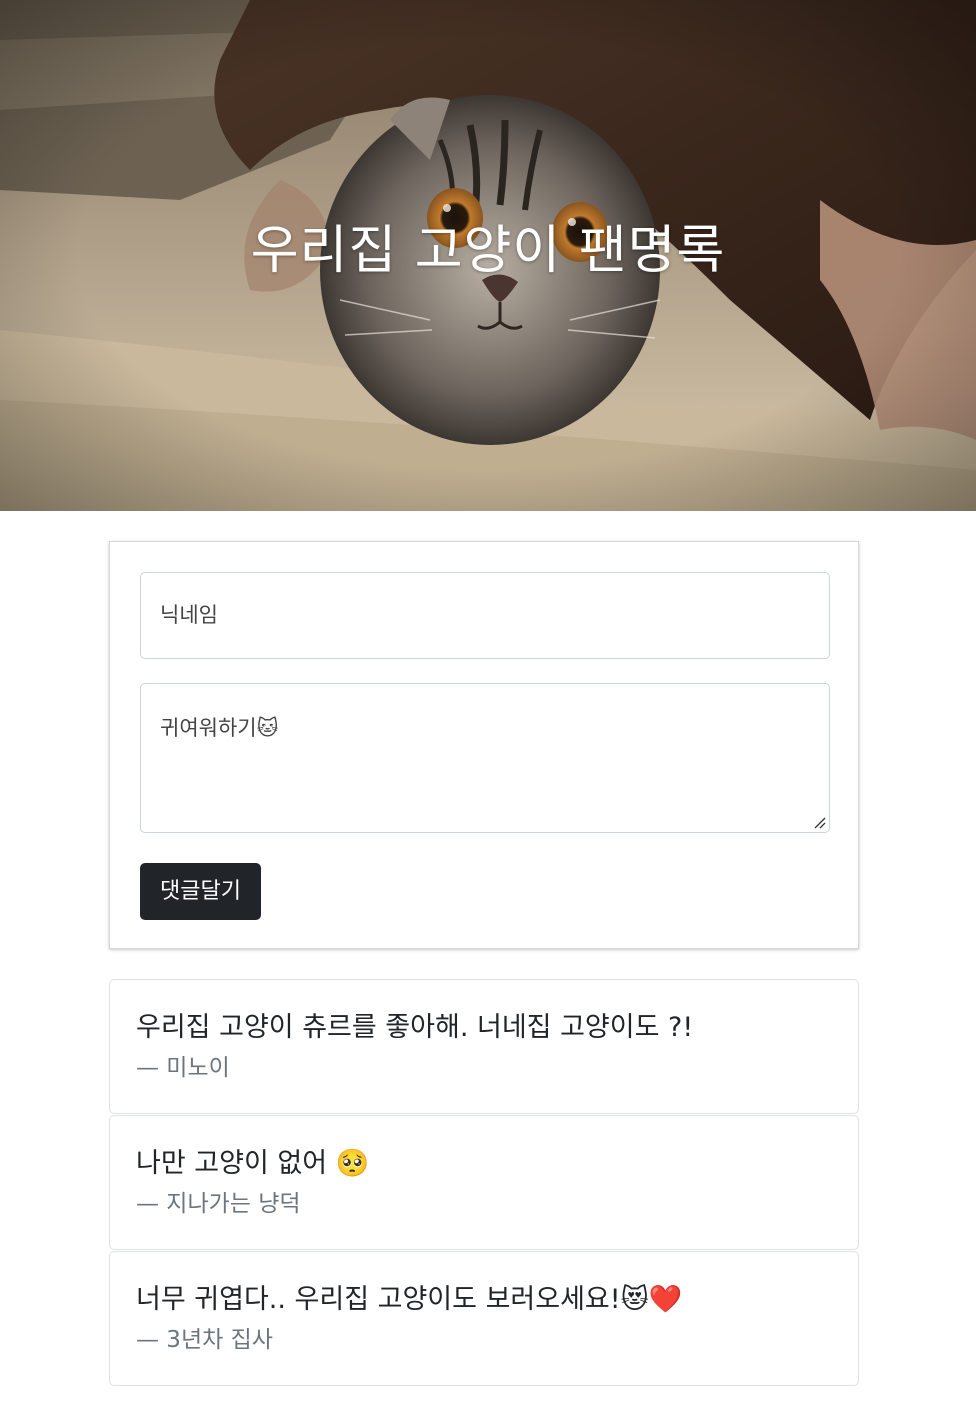 This screenshot has width=976, height=1404. I want to click on nickname-input: 닉네임, so click(485, 615).